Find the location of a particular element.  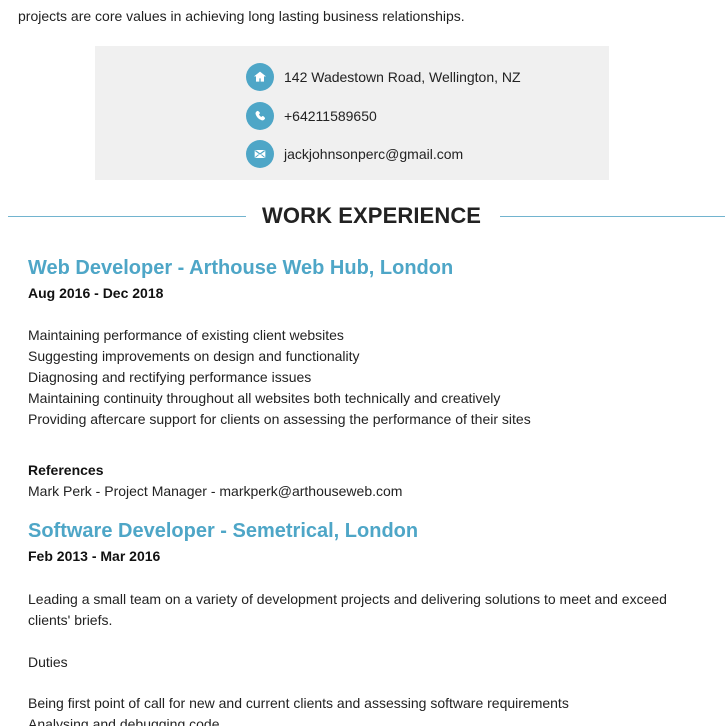

job-title: Software Developer - Semetrical, London is located at coordinates (223, 531).